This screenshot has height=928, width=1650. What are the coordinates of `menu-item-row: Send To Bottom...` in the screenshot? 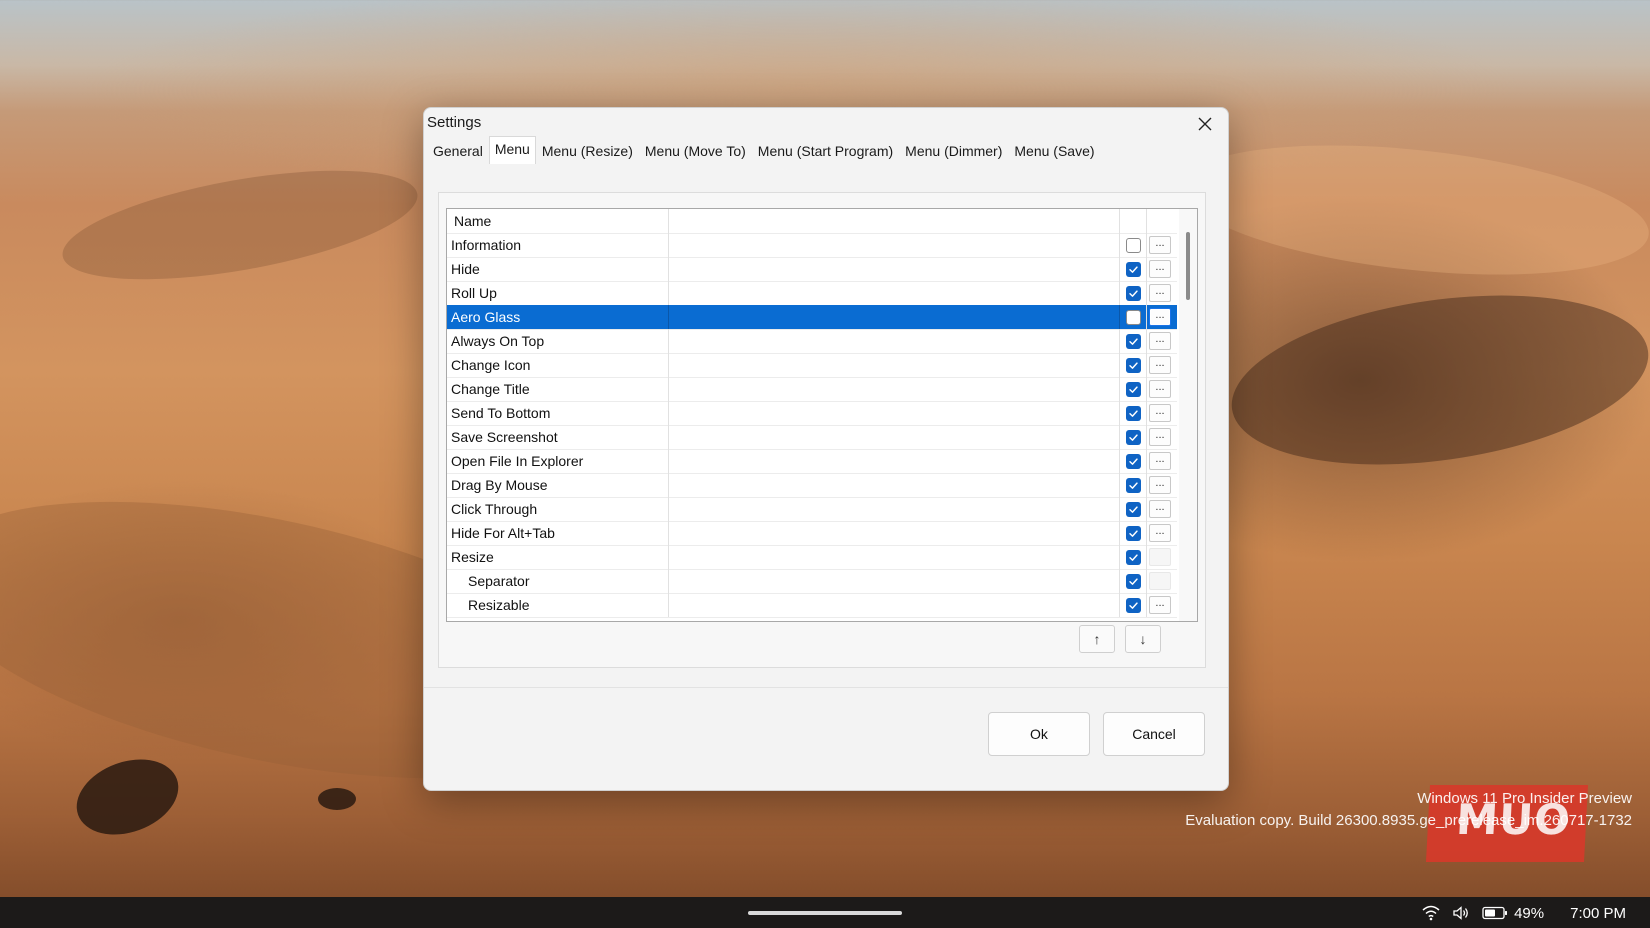 It's located at (812, 413).